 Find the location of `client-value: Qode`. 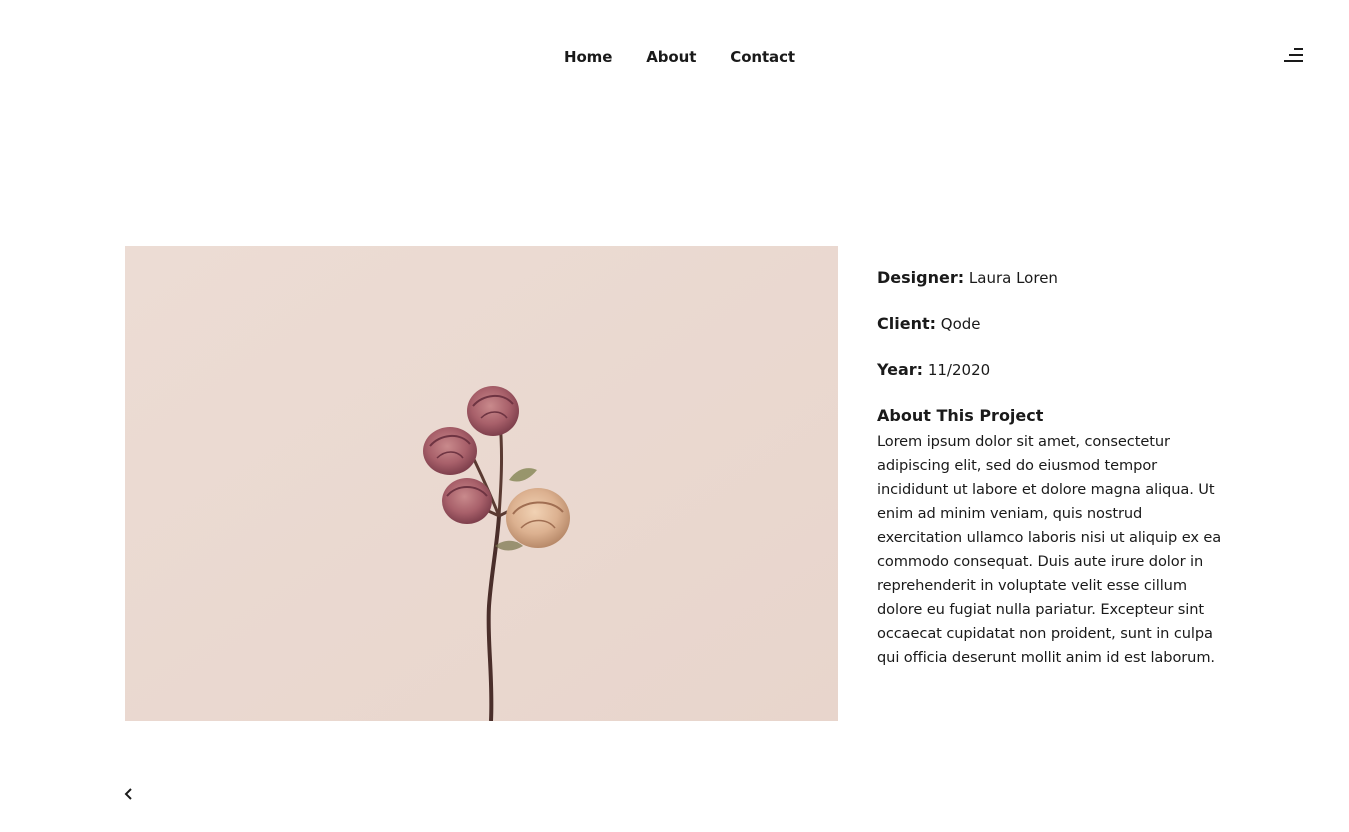

client-value: Qode is located at coordinates (960, 324).